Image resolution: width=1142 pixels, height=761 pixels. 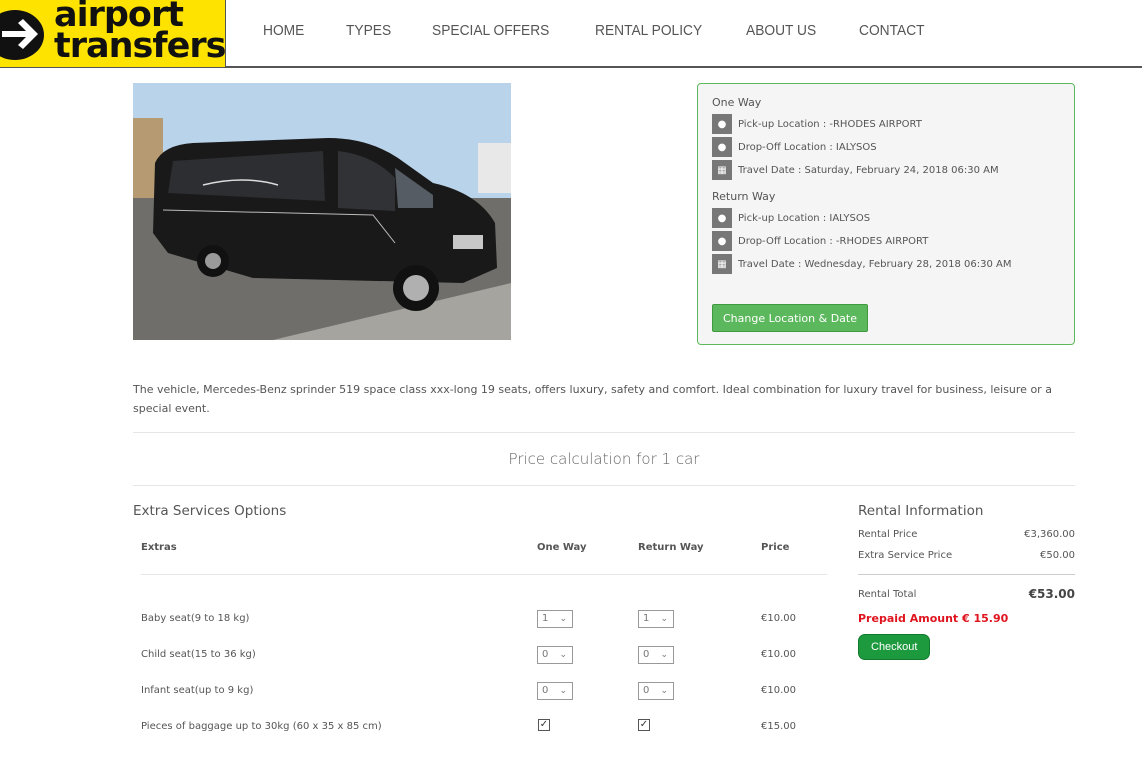 I want to click on return-way-heading: Return Way, so click(x=744, y=196).